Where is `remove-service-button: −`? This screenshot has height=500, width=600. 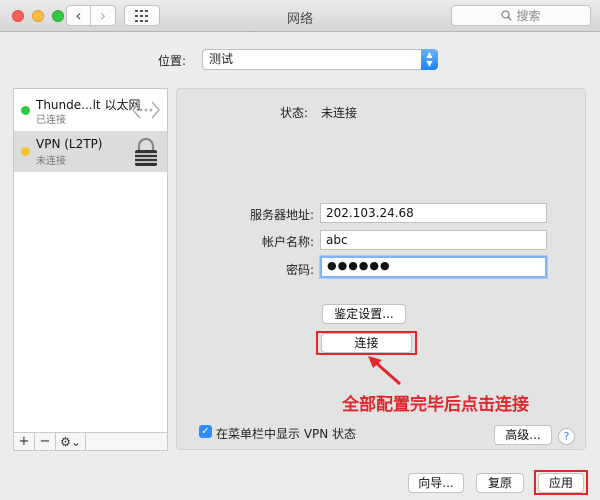 remove-service-button: − is located at coordinates (45, 441).